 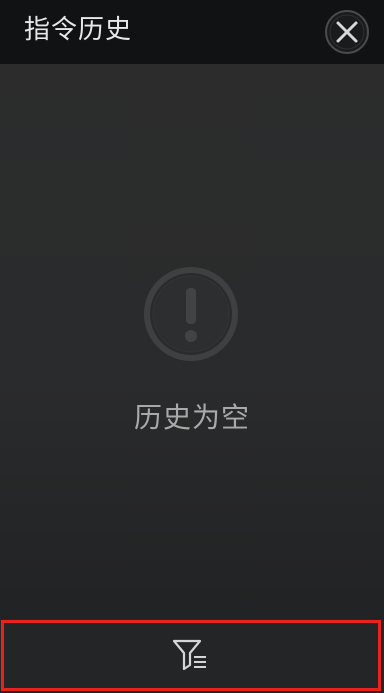 I want to click on close-button, so click(x=347, y=32).